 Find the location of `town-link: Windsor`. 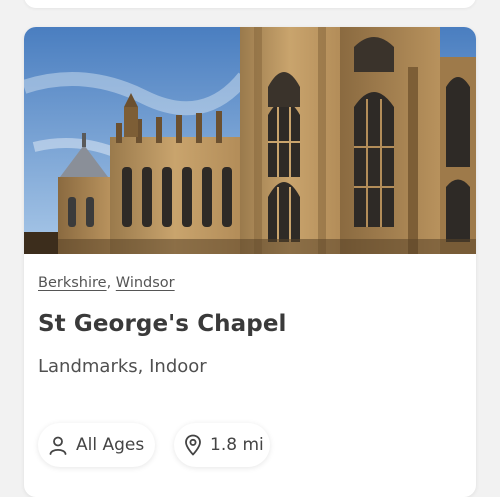

town-link: Windsor is located at coordinates (145, 283).